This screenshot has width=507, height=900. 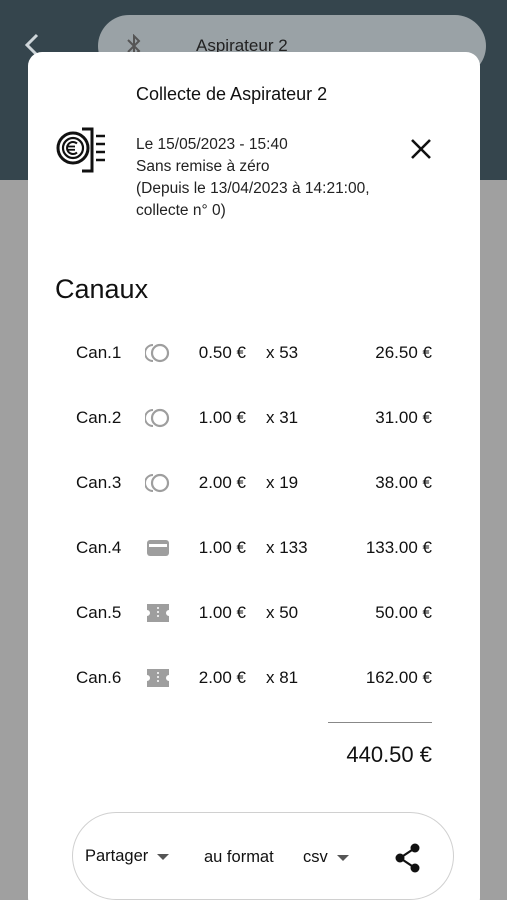 I want to click on channel-row: Can.6 2.00 € x 81 162.00 €, so click(x=254, y=678).